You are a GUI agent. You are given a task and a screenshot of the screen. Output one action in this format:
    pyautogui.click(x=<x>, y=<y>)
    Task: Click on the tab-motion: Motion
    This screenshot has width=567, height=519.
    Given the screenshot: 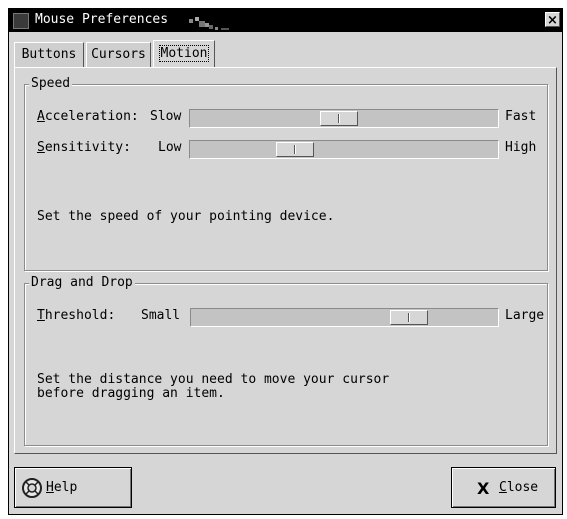 What is the action you would take?
    pyautogui.click(x=184, y=54)
    